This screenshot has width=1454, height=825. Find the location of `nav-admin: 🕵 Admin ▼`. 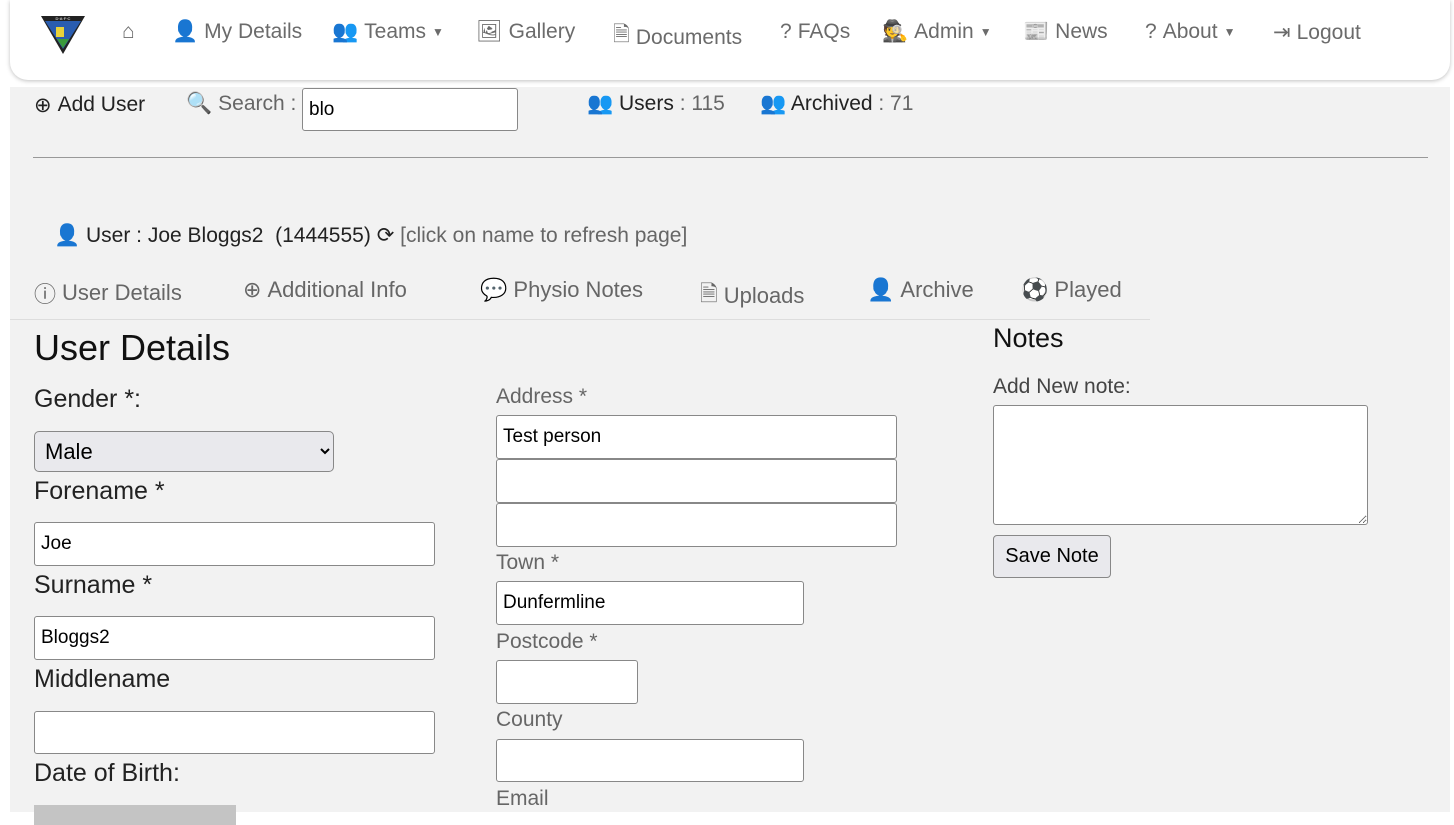

nav-admin: 🕵 Admin ▼ is located at coordinates (937, 32).